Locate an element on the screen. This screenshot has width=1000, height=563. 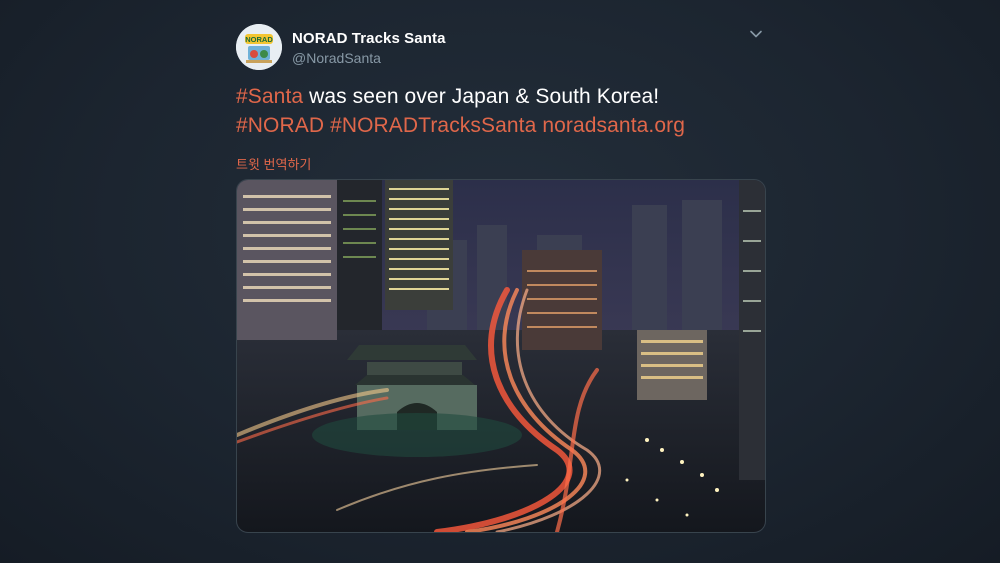
author-display-name: NORAD Tracks Santa is located at coordinates (369, 38).